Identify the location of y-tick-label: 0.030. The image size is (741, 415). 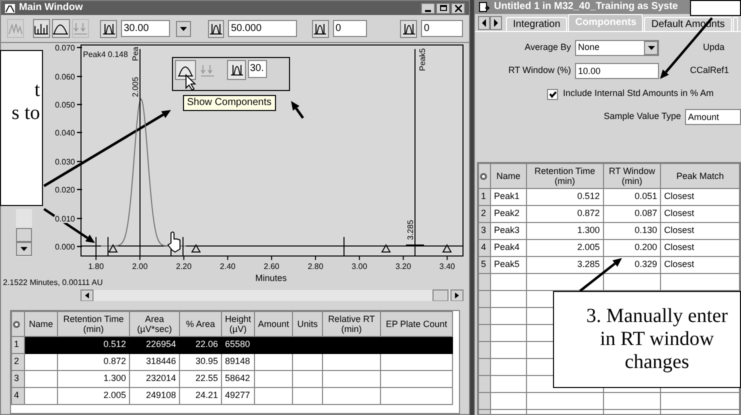
(64, 162).